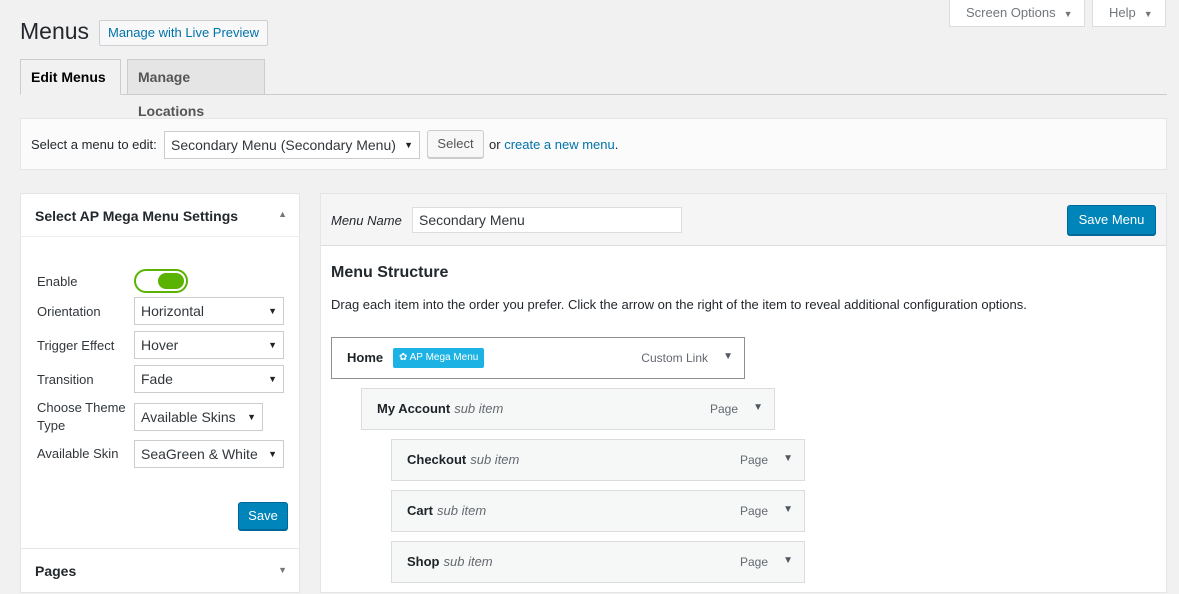 The width and height of the screenshot is (1179, 594). Describe the element at coordinates (69, 311) in the screenshot. I see `orientation-label: Orientation` at that location.